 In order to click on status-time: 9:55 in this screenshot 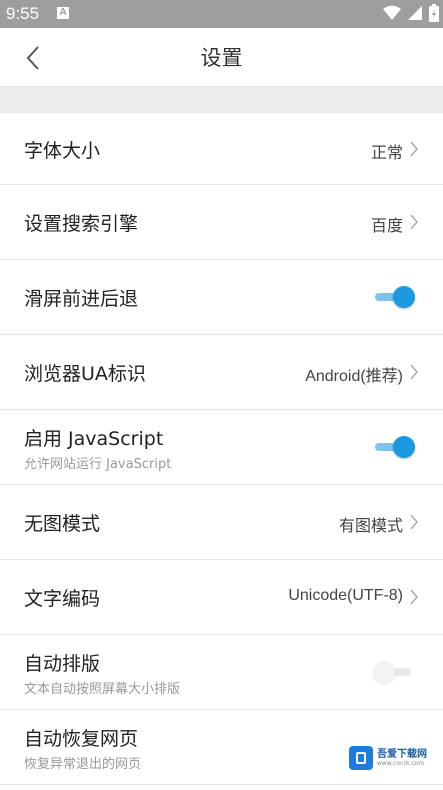, I will do `click(23, 13)`.